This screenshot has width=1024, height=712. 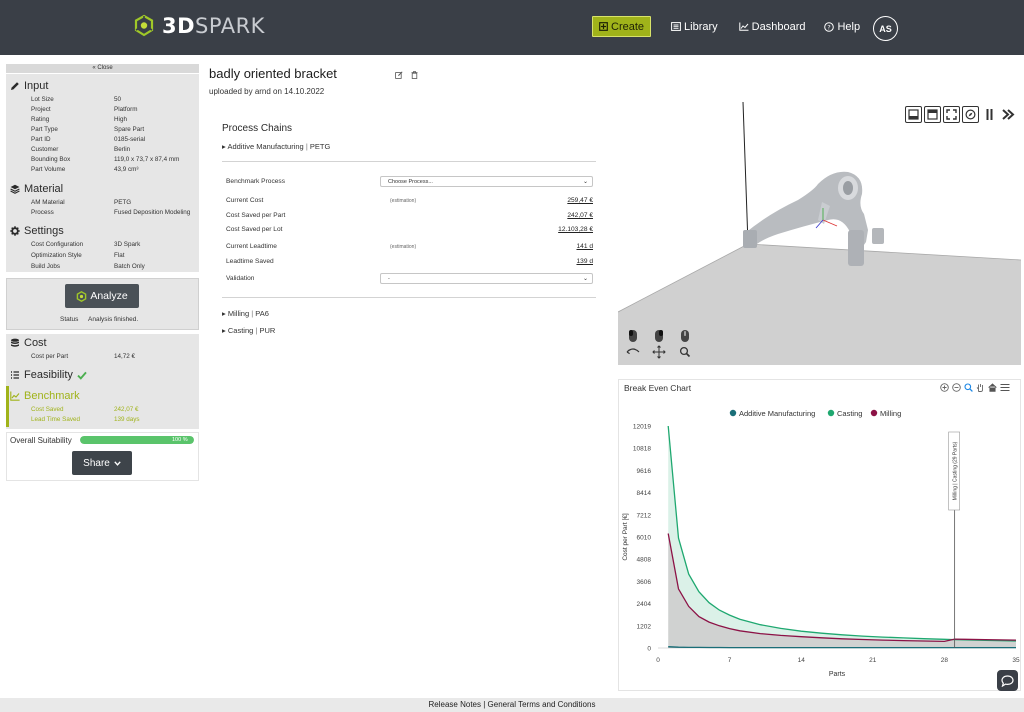 I want to click on line-chart-icon, so click(x=743, y=26).